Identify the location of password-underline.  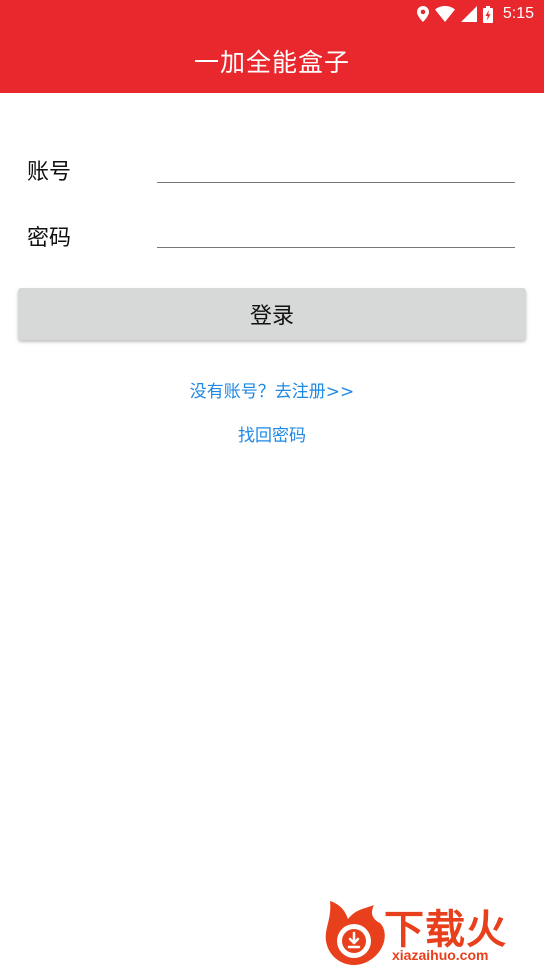
(336, 247).